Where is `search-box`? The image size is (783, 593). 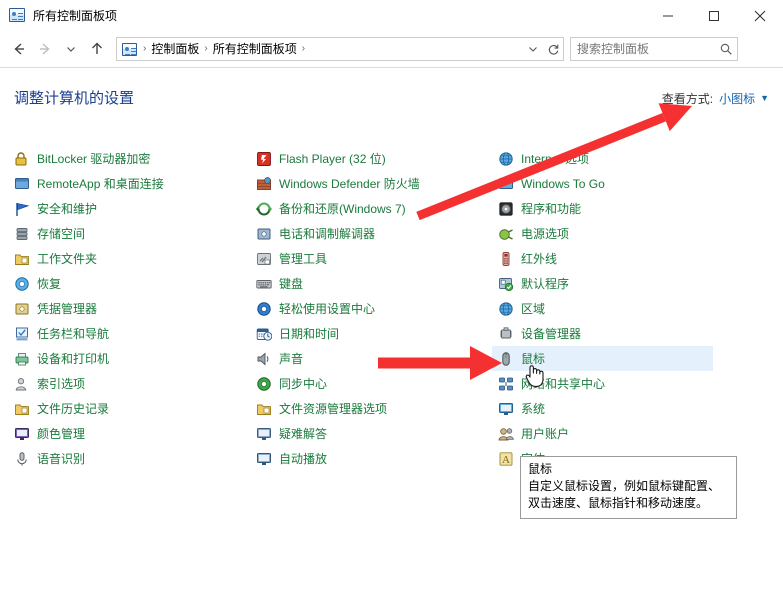
search-box is located at coordinates (654, 49).